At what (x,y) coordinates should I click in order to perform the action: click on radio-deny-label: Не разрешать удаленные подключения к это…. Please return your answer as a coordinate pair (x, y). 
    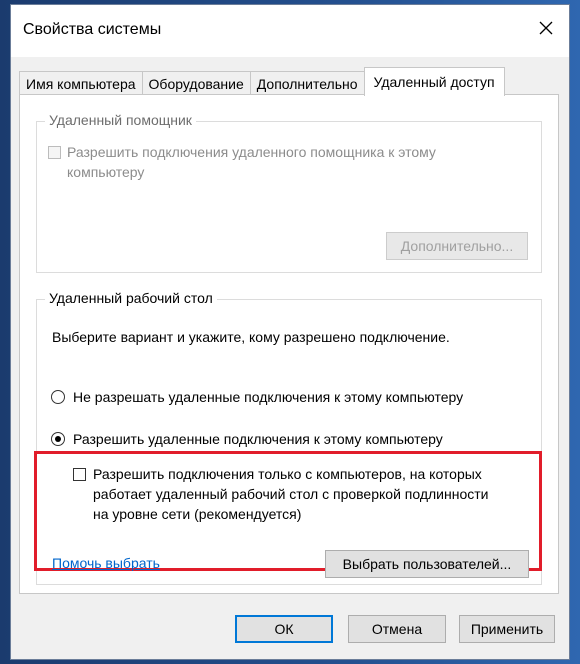
    Looking at the image, I should click on (268, 397).